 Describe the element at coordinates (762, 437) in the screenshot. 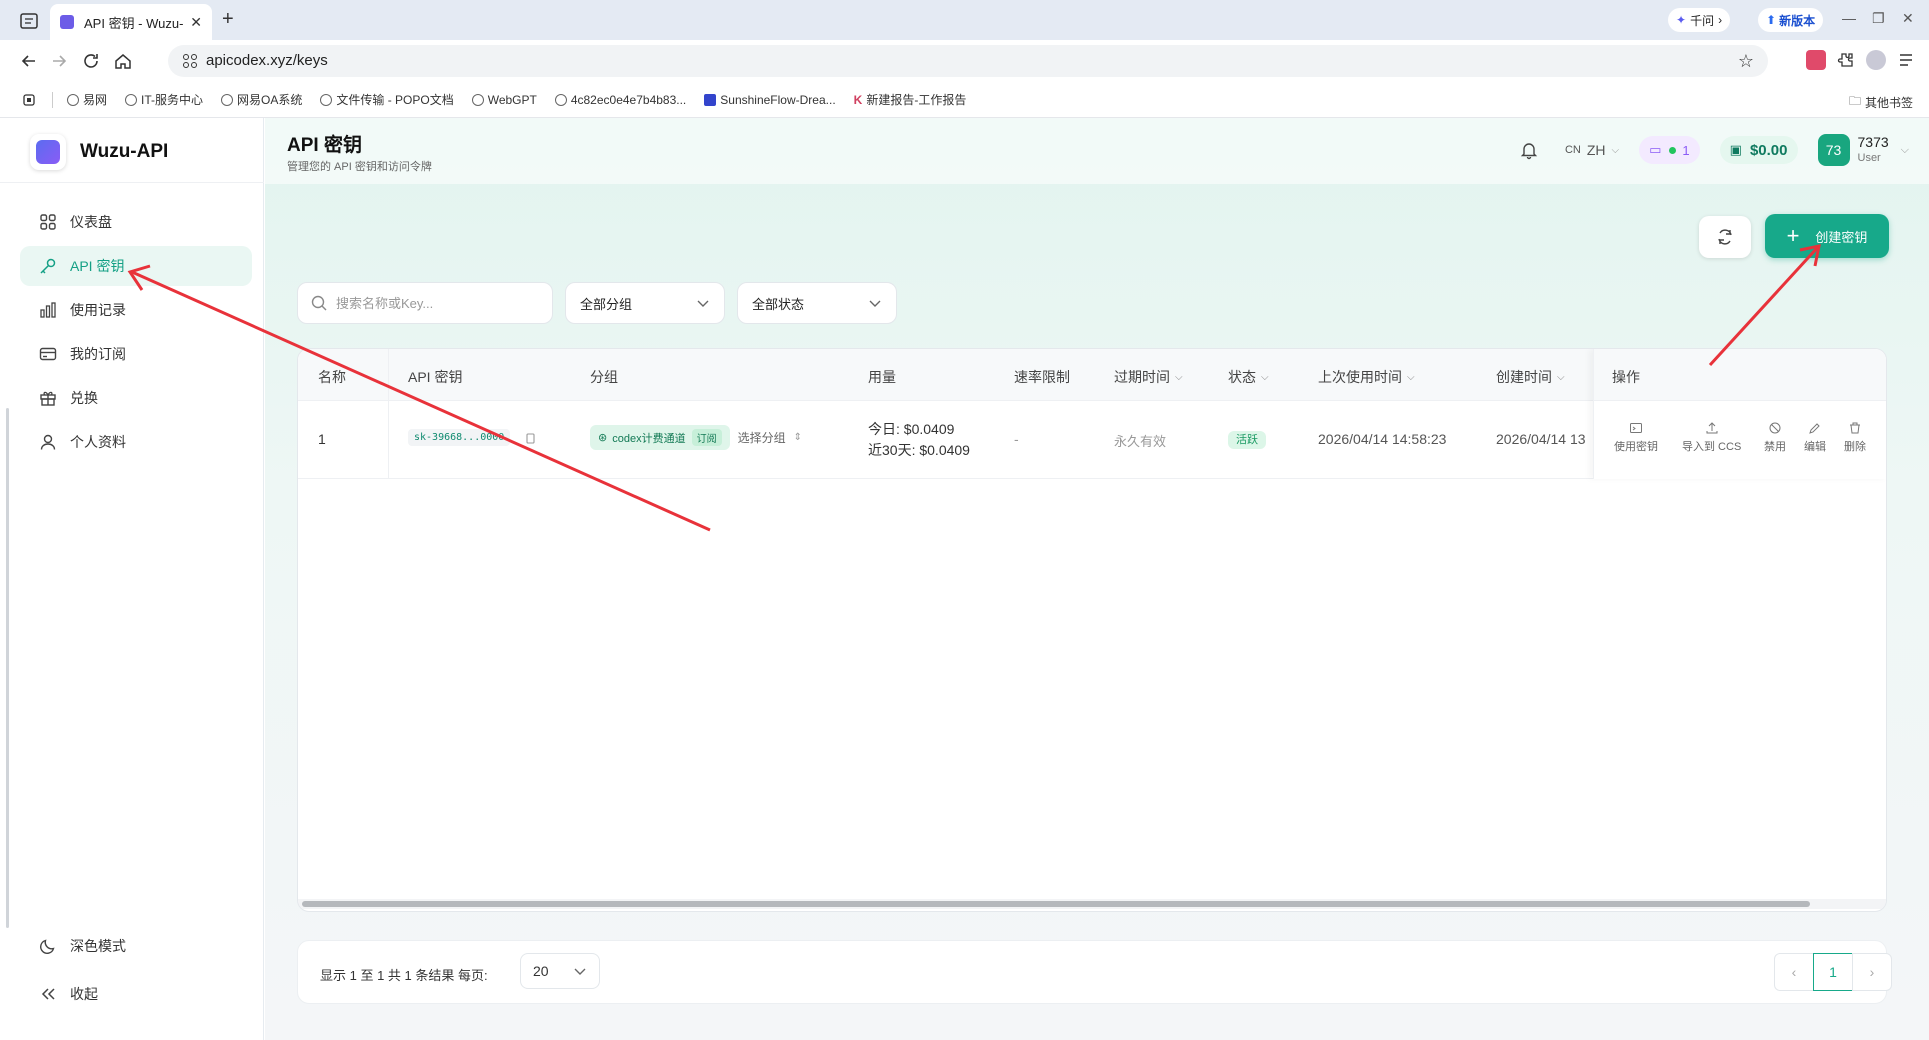

I see `select-group-button: 选择分组` at that location.